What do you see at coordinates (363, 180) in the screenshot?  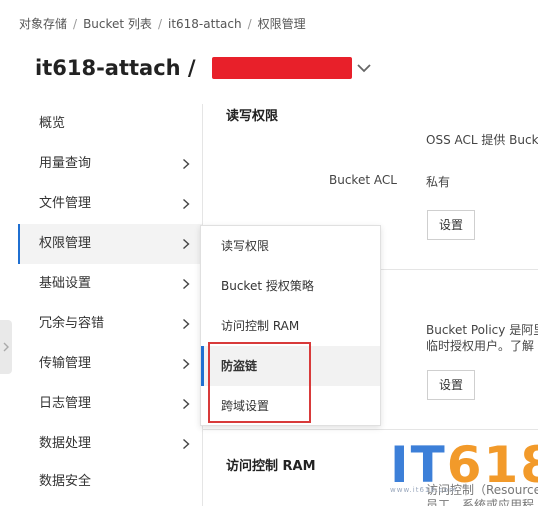 I see `bucket-acl-label: Bucket ACL` at bounding box center [363, 180].